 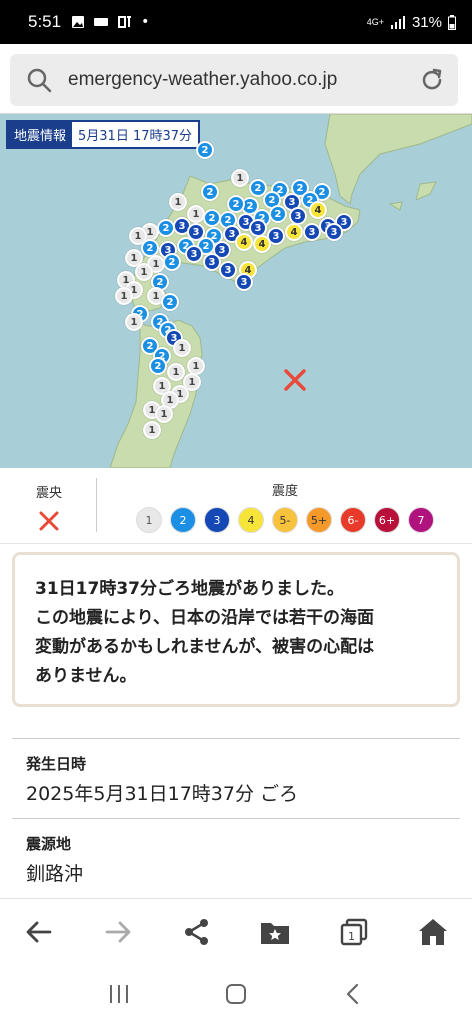 What do you see at coordinates (125, 22) in the screenshot?
I see `weather-app-icon` at bounding box center [125, 22].